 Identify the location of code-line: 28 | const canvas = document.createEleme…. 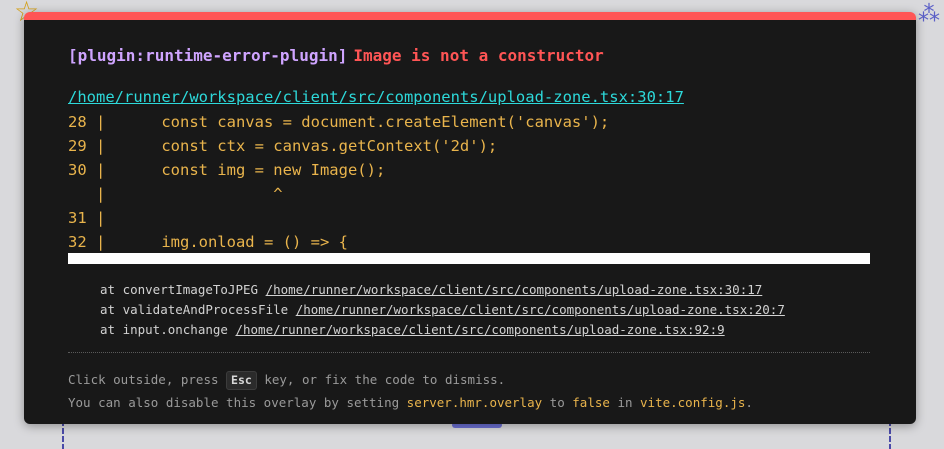
(339, 122).